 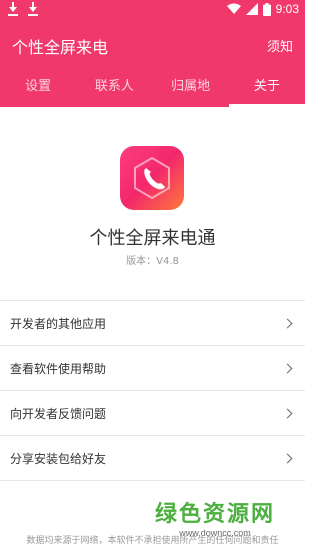 I want to click on app-logo, so click(x=152, y=178).